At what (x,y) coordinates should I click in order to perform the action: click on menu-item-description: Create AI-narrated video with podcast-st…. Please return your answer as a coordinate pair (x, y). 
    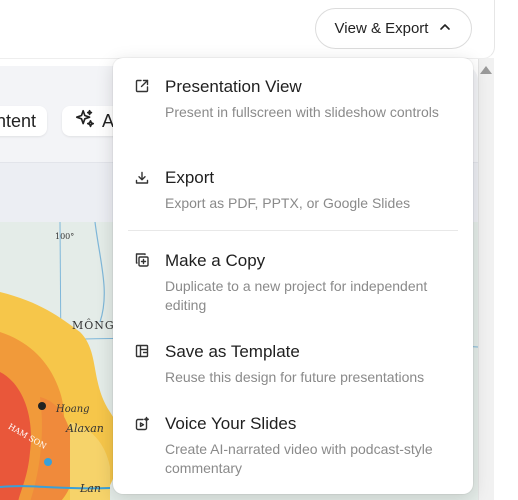
    Looking at the image, I should click on (299, 458).